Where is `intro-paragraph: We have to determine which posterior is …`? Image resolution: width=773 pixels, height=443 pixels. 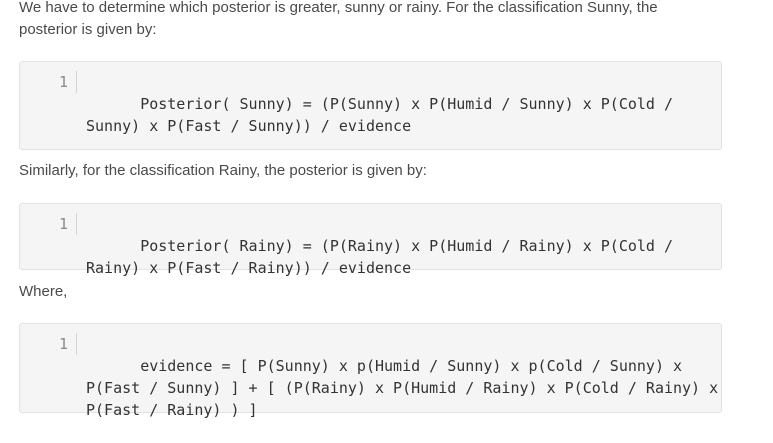
intro-paragraph: We have to determine which posterior is … is located at coordinates (338, 19).